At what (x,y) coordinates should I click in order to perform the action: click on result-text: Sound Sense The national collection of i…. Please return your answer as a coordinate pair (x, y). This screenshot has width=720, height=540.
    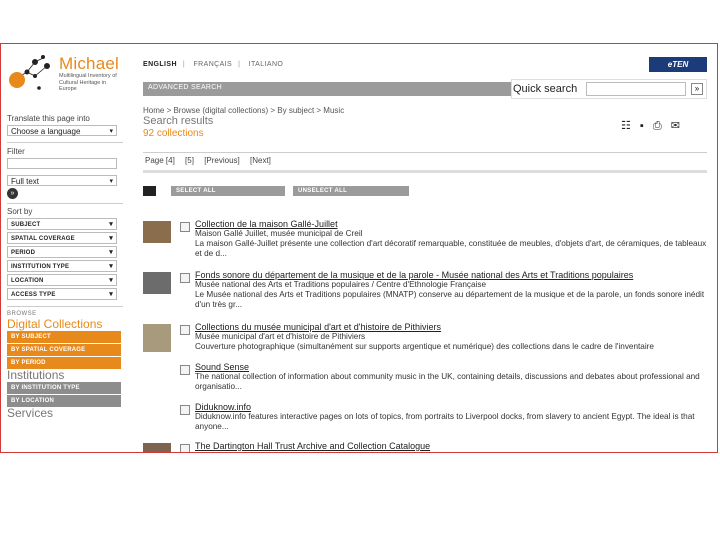
    Looking at the image, I should click on (454, 377).